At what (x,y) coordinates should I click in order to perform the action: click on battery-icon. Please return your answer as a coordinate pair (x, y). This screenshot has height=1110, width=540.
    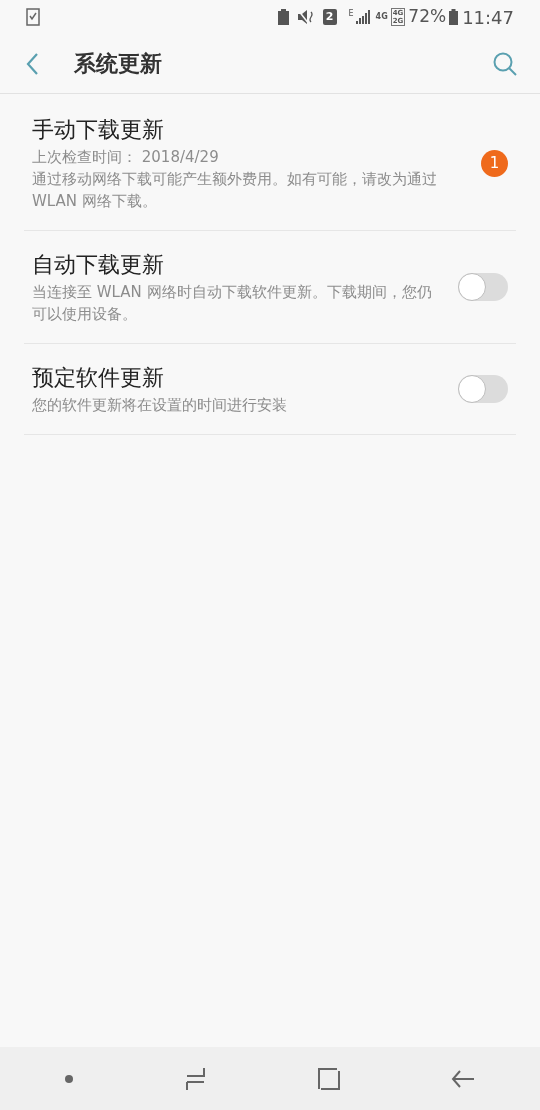
    Looking at the image, I should click on (454, 17).